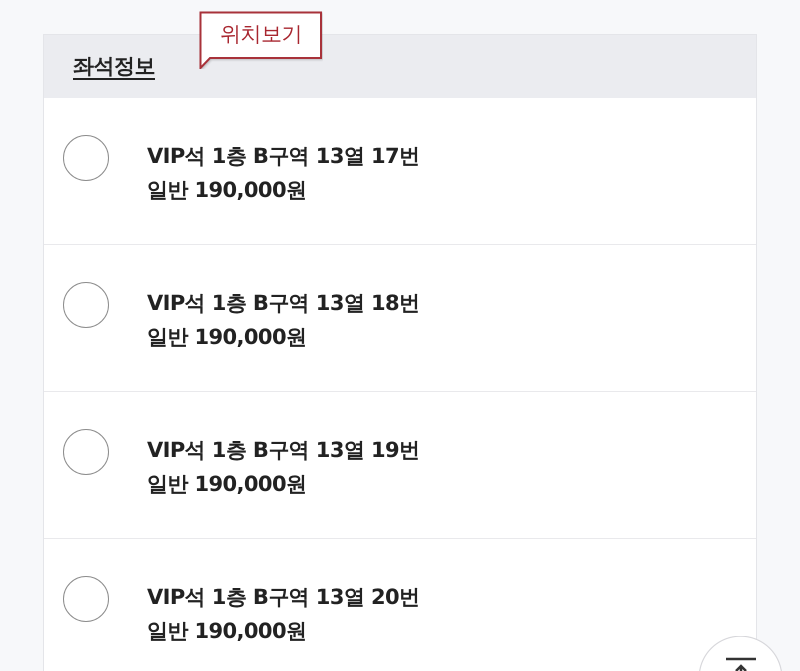  What do you see at coordinates (740, 664) in the screenshot?
I see `arrow-up-bar-icon` at bounding box center [740, 664].